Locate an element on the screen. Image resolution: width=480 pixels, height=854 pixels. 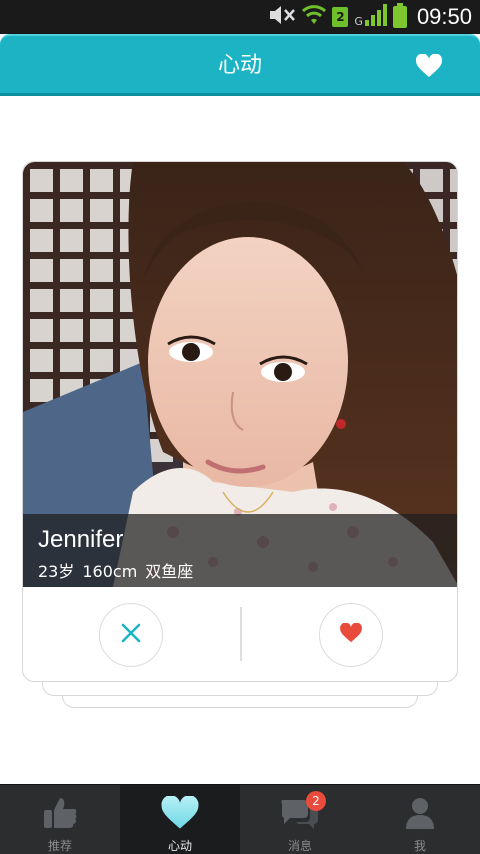
status-time: 09:50 is located at coordinates (444, 16).